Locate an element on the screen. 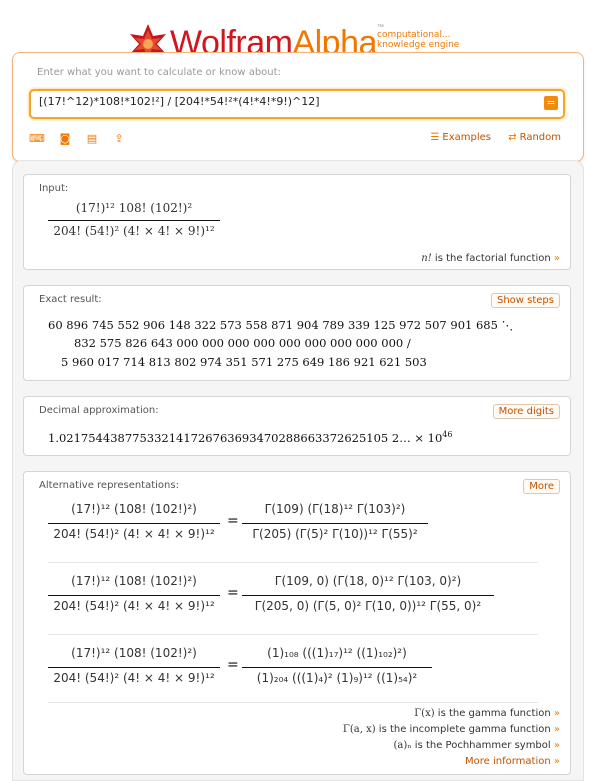 The height and width of the screenshot is (781, 594). shuffle-icon: ⇄ is located at coordinates (512, 137).